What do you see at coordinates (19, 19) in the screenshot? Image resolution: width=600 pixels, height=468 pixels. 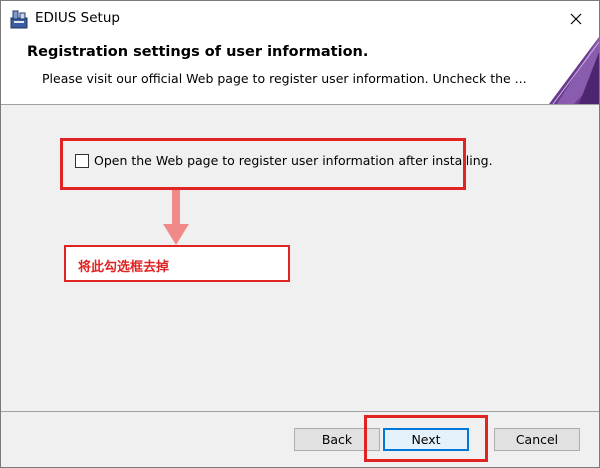 I see `installer-icon` at bounding box center [19, 19].